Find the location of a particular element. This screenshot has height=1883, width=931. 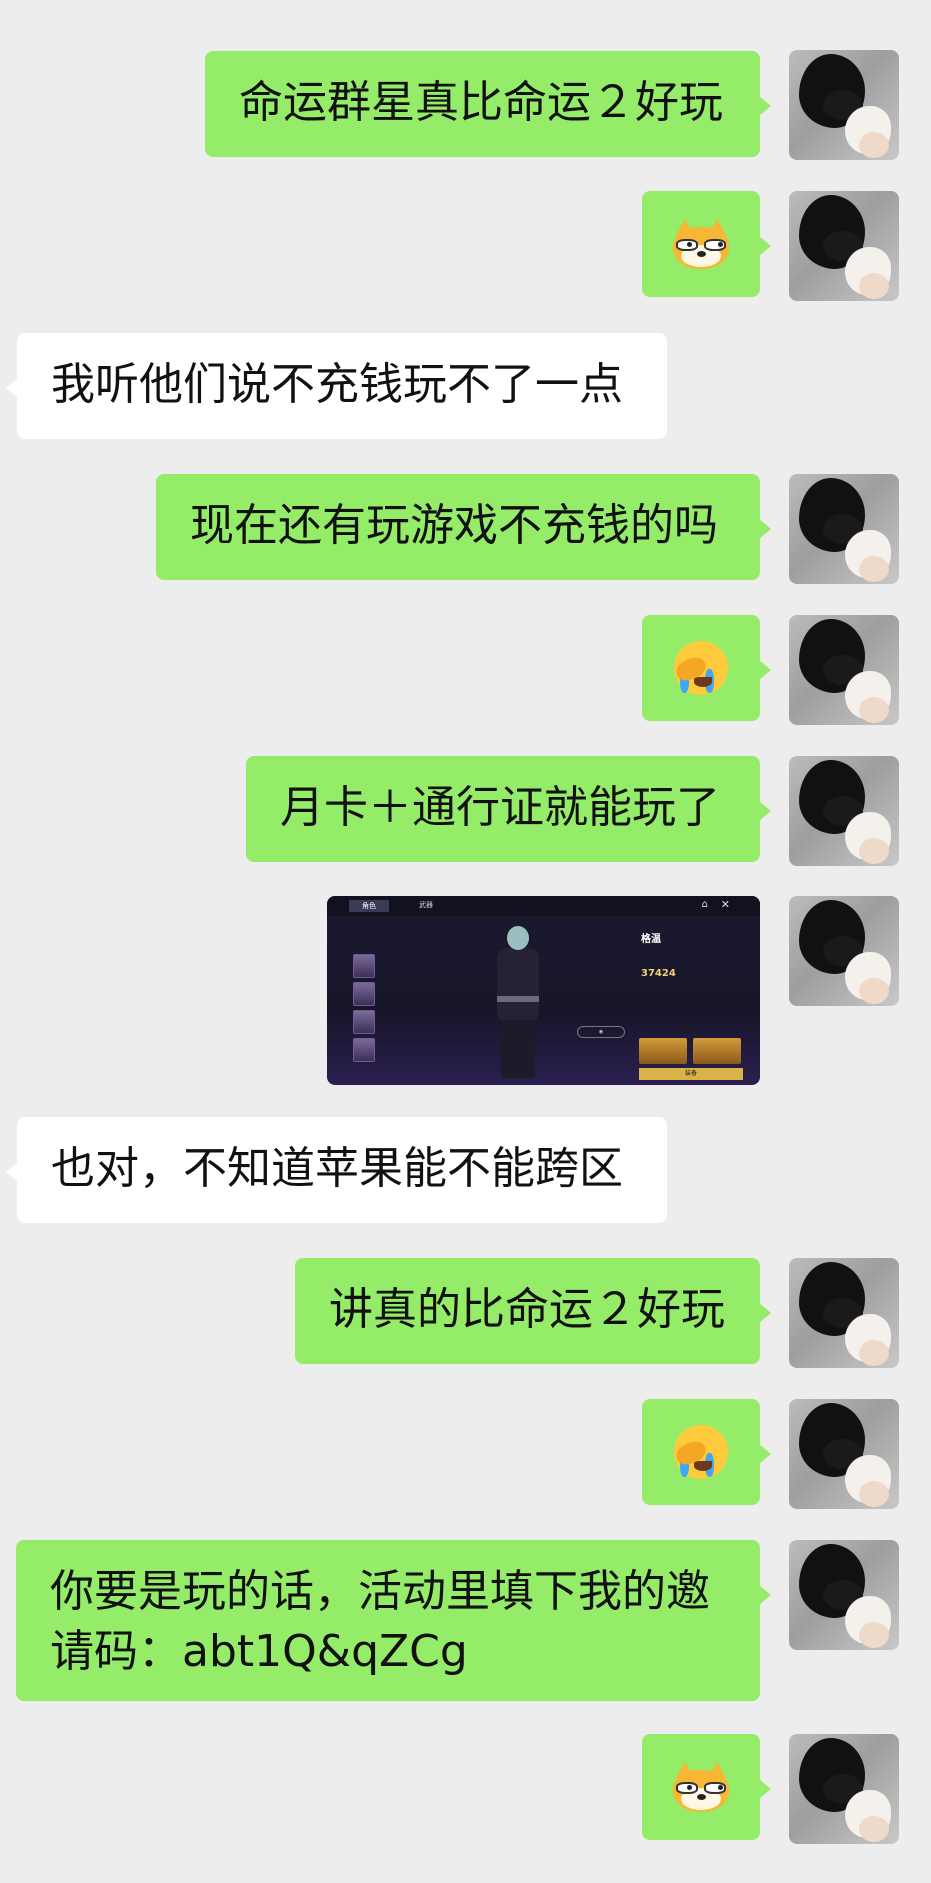

game-tab-weapon: 武器 is located at coordinates (426, 905).